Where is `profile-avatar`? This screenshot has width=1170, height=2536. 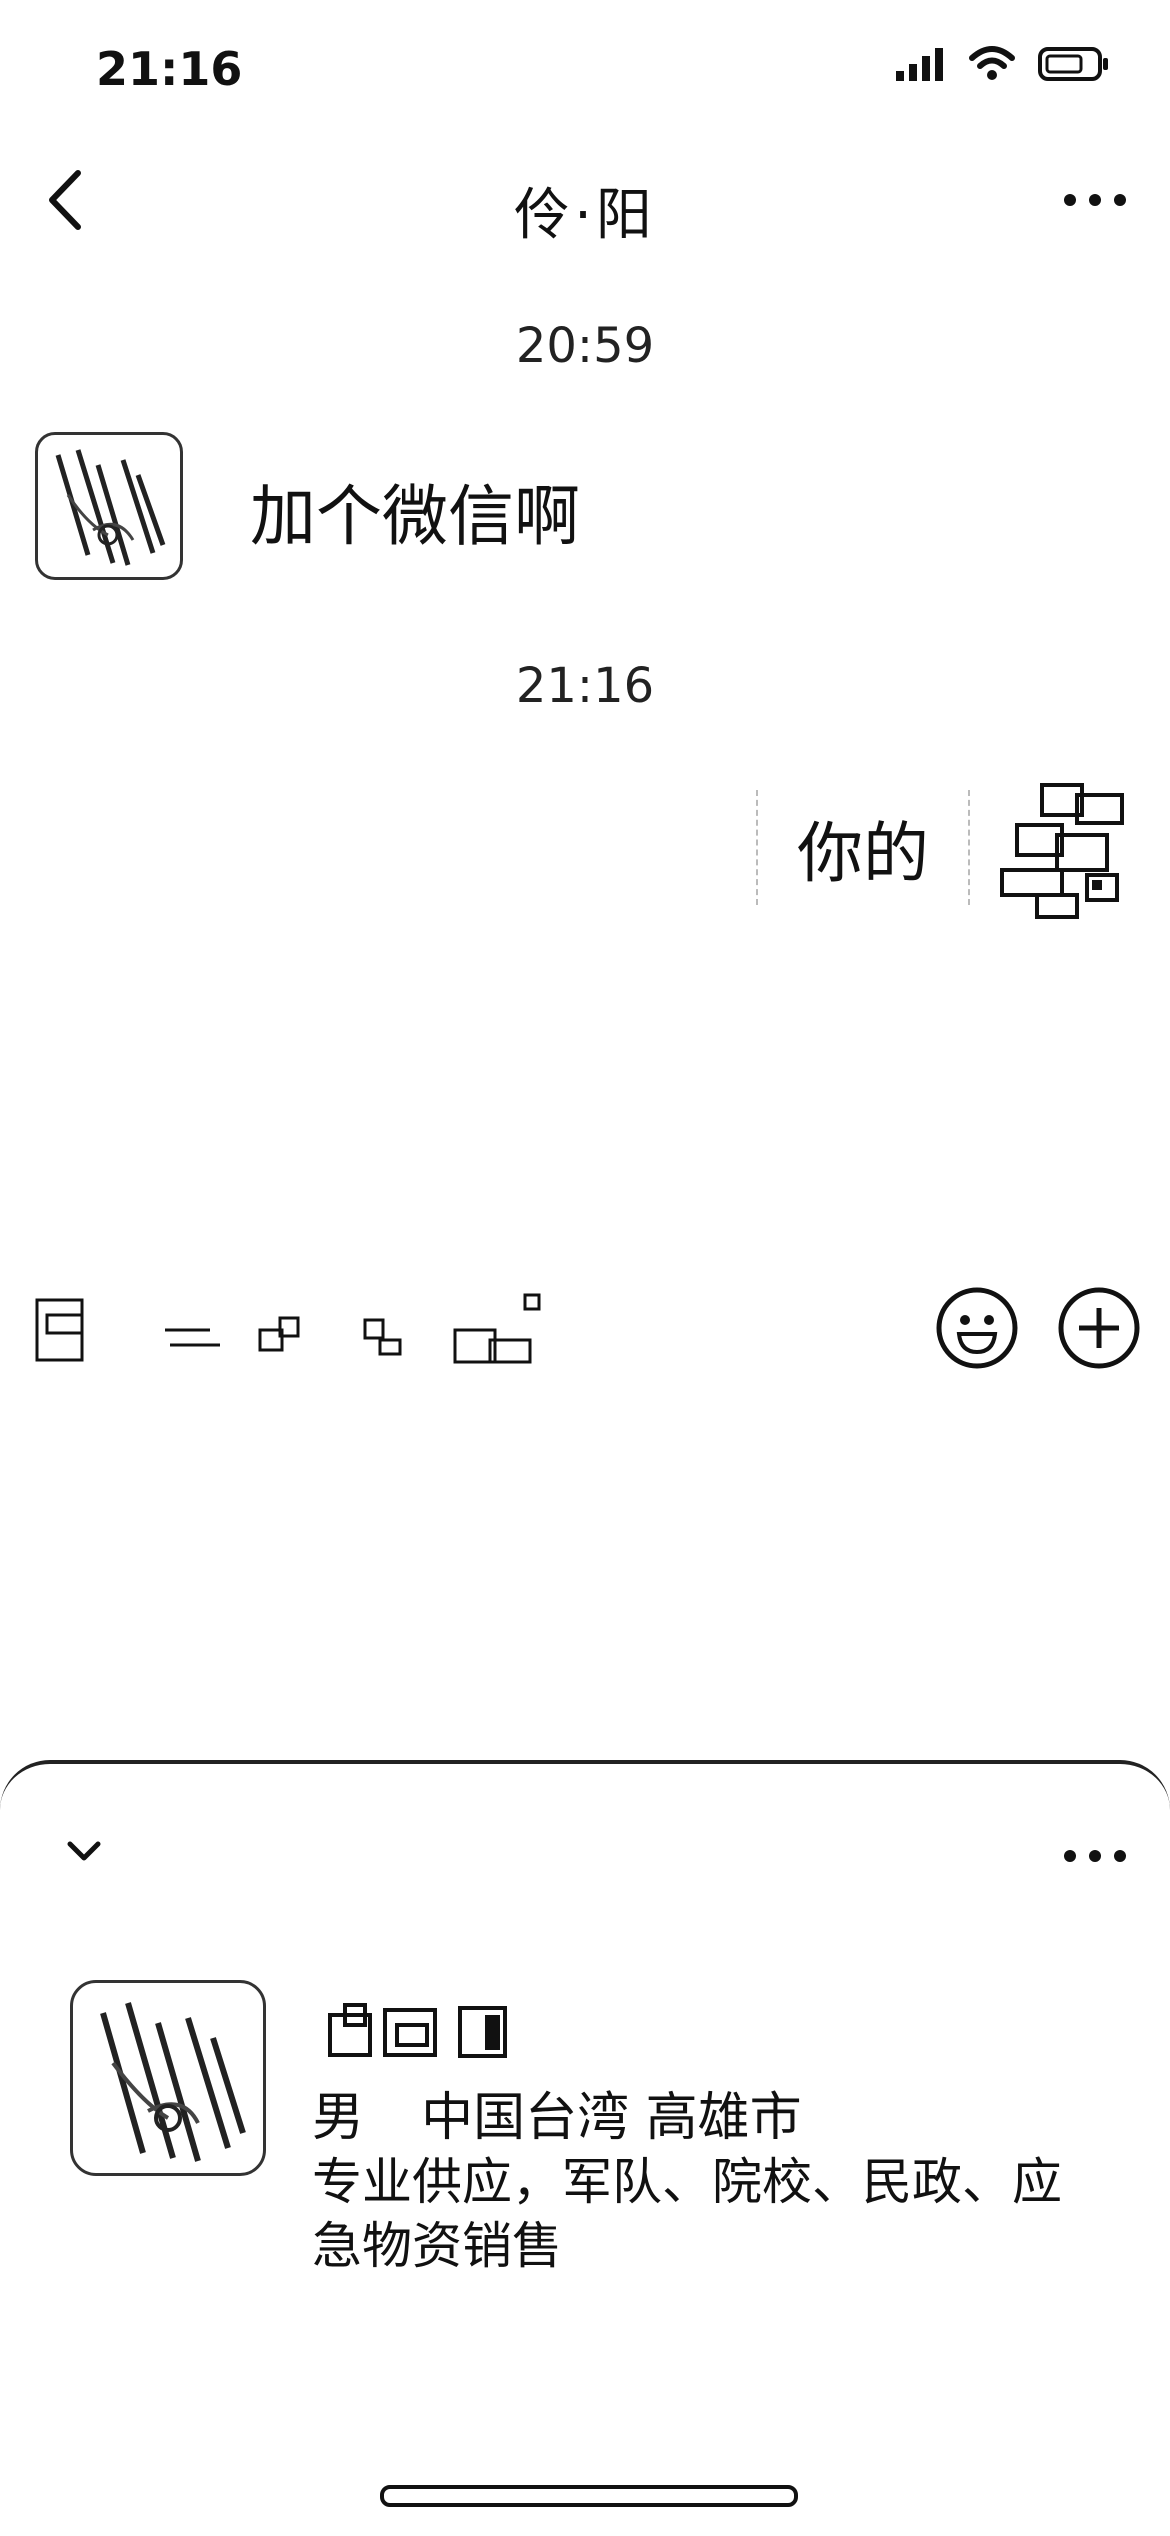 profile-avatar is located at coordinates (168, 2078).